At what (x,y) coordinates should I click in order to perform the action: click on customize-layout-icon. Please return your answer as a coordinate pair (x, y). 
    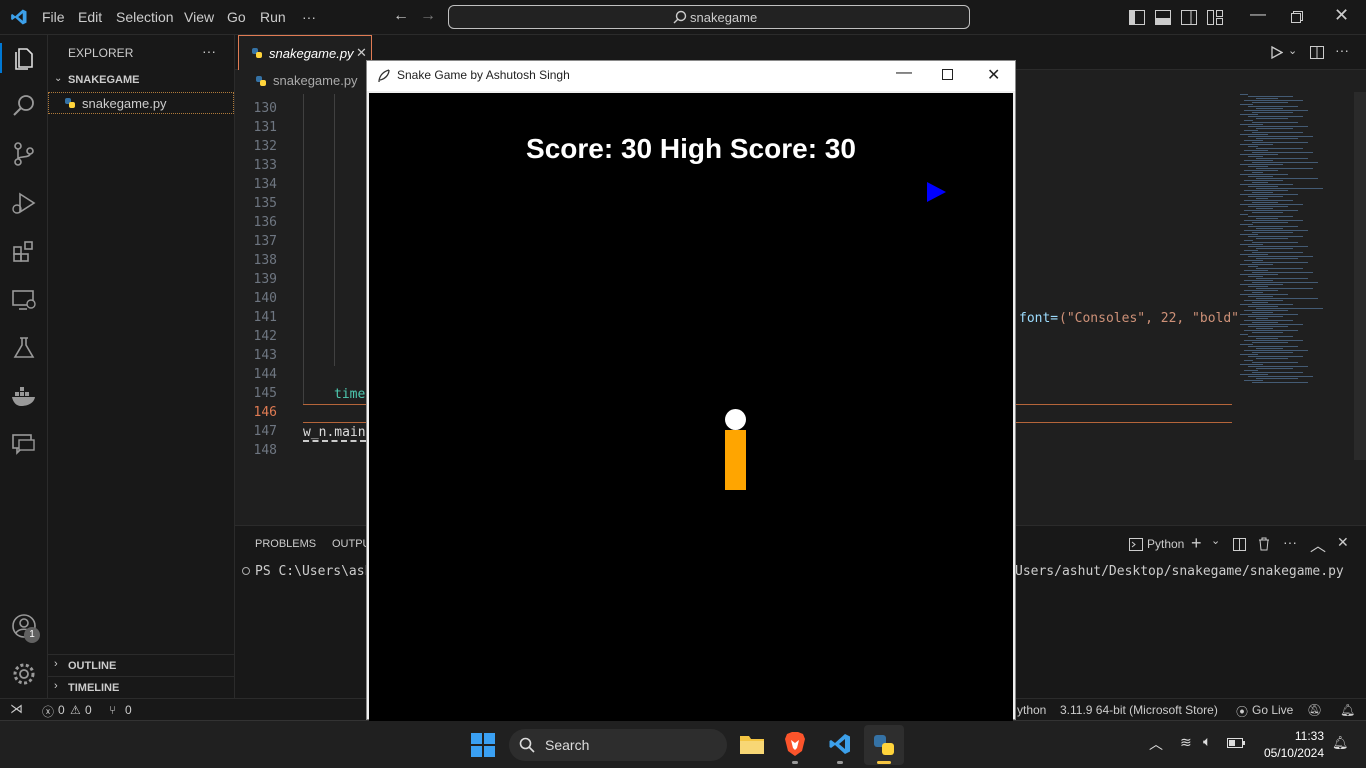
    Looking at the image, I should click on (1215, 17).